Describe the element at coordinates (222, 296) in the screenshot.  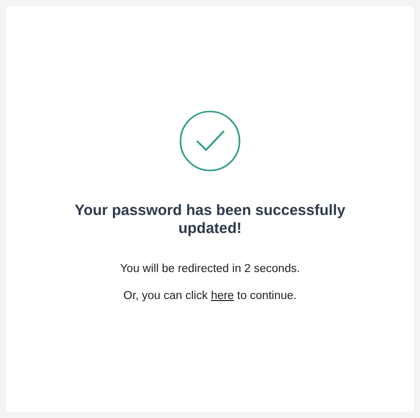
I see `here-link: here` at that location.